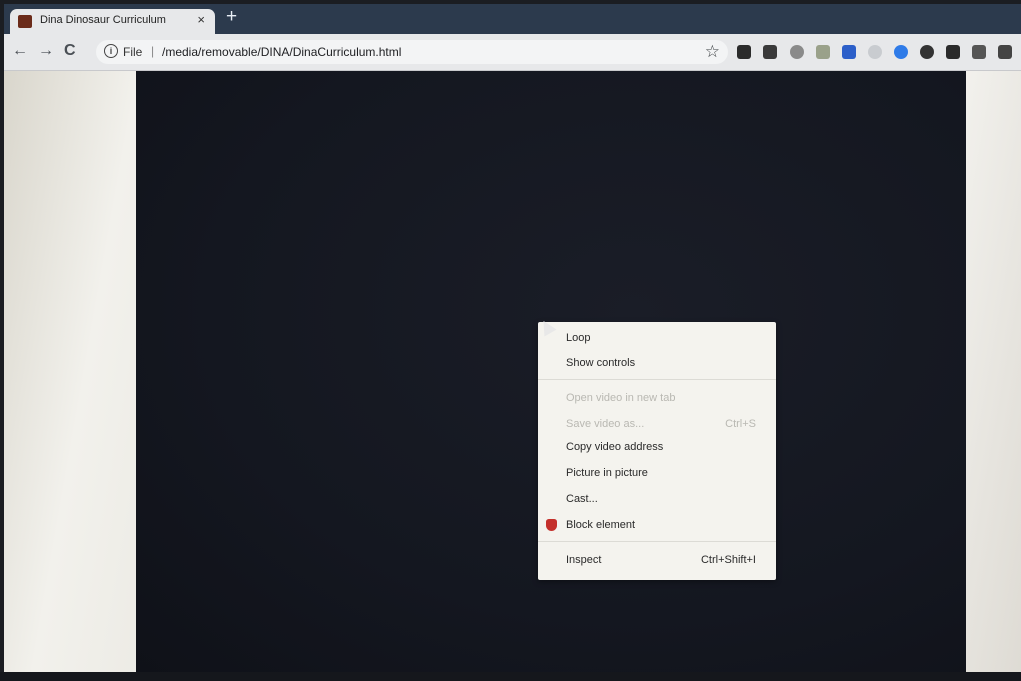 The image size is (1021, 681). I want to click on bookmark-star-icon: ☆, so click(712, 52).